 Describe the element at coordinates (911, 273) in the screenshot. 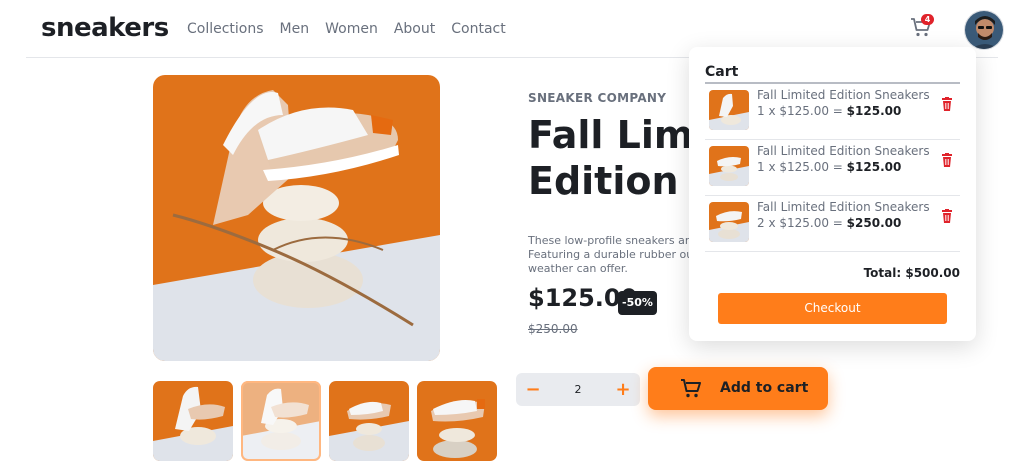

I see `cart-total: Total: $500.00` at that location.